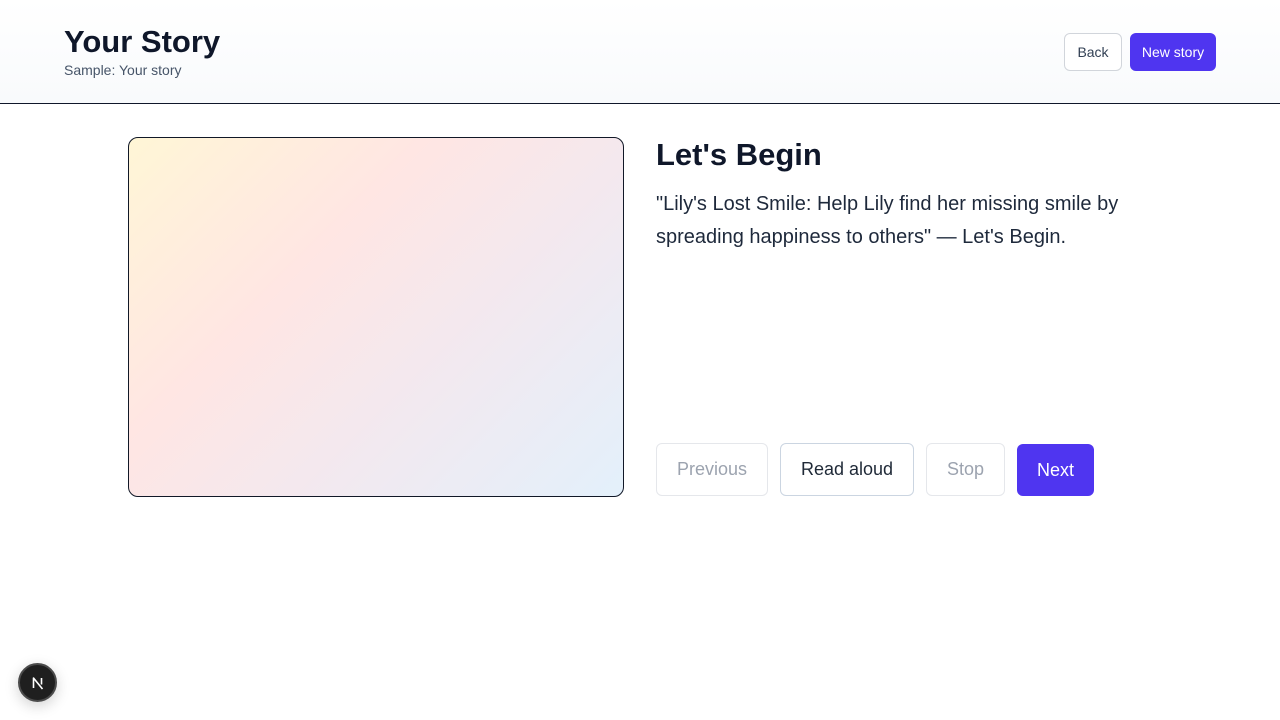  I want to click on new-story-button: New story, so click(1173, 52).